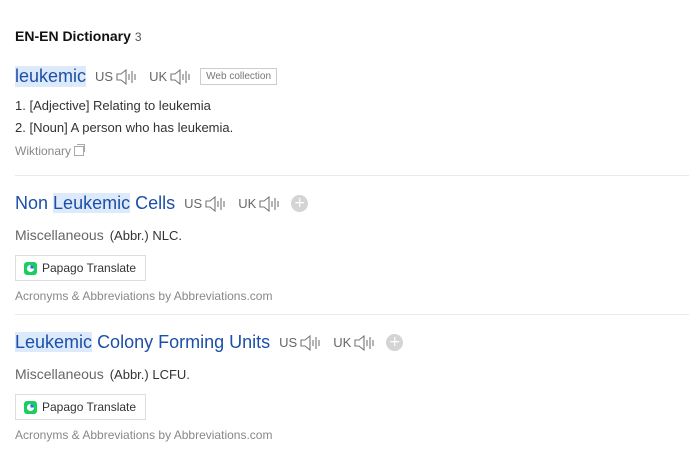 The image size is (689, 468). Describe the element at coordinates (138, 37) in the screenshot. I see `result-count: 3` at that location.